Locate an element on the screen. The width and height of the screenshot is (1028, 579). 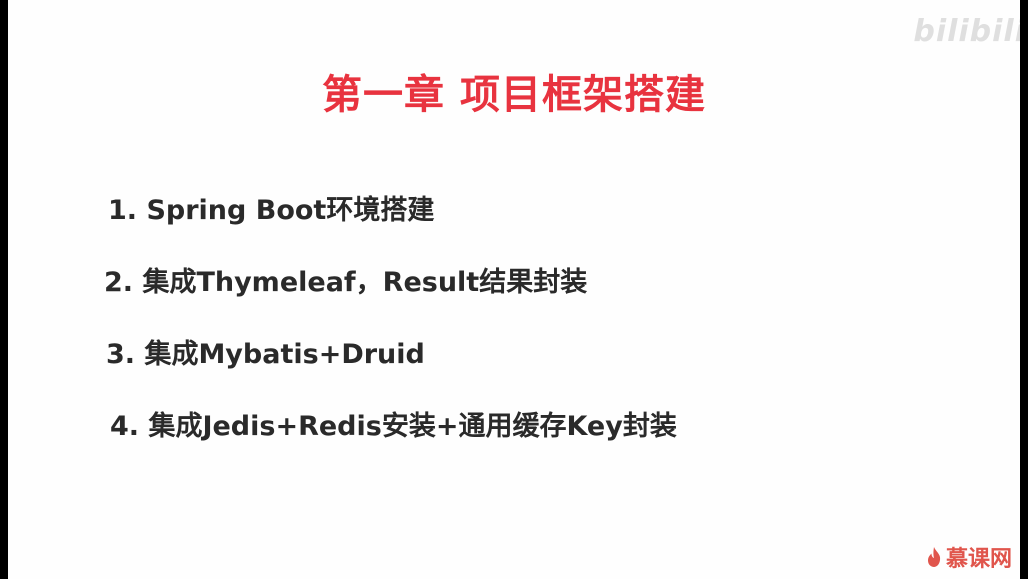
bilibili-watermark: bilibili is located at coordinates (966, 31).